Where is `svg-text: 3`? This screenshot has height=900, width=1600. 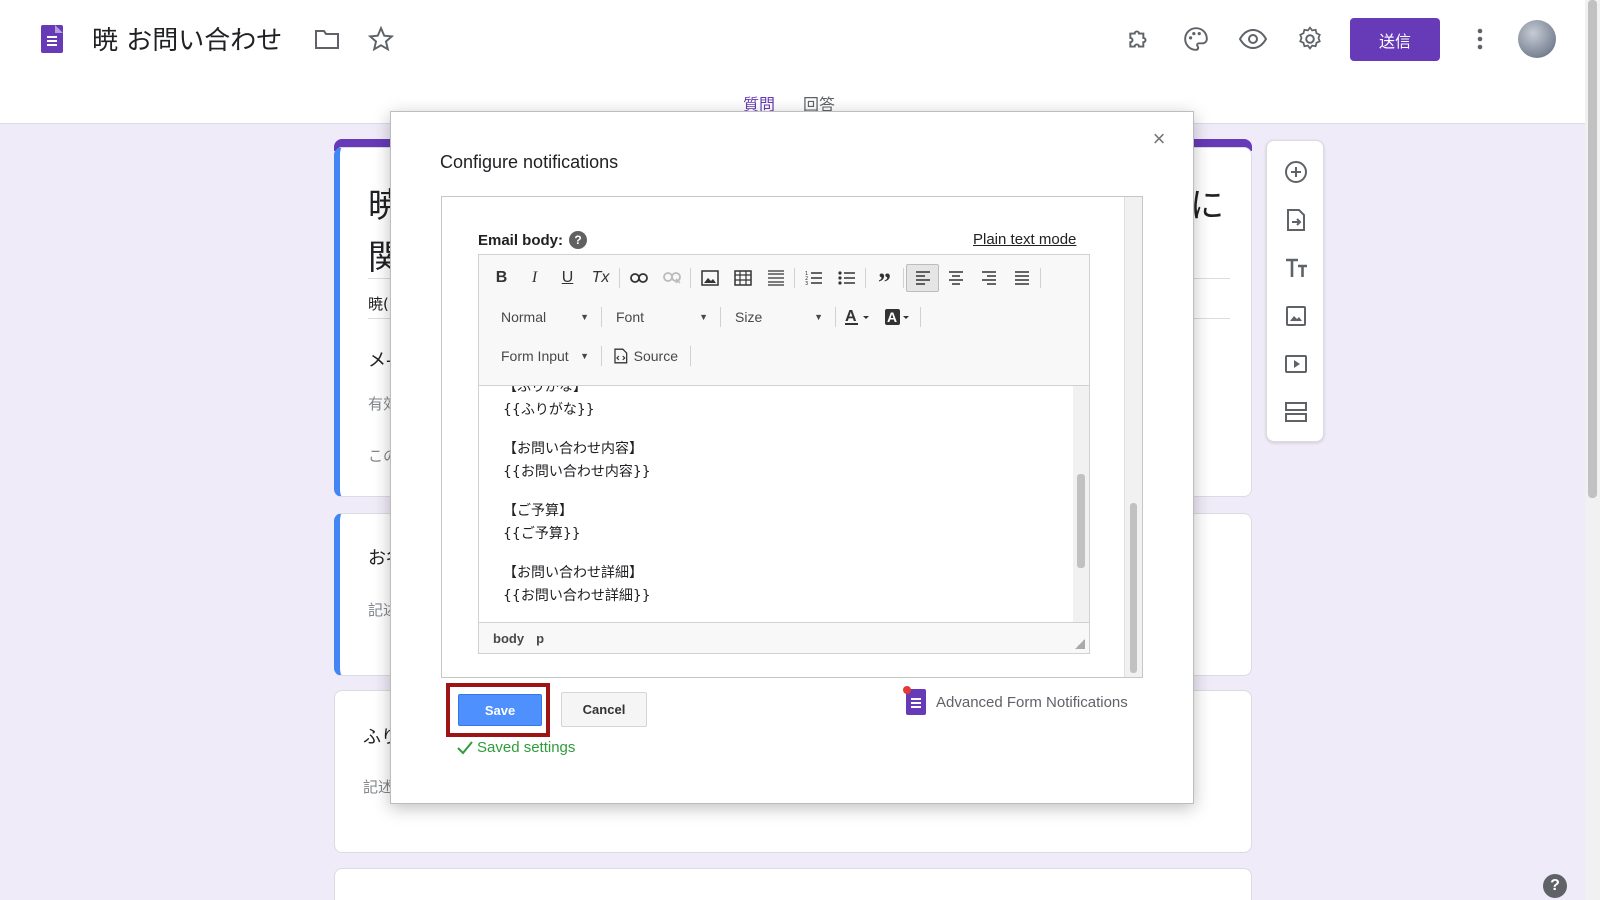 svg-text: 3 is located at coordinates (806, 283).